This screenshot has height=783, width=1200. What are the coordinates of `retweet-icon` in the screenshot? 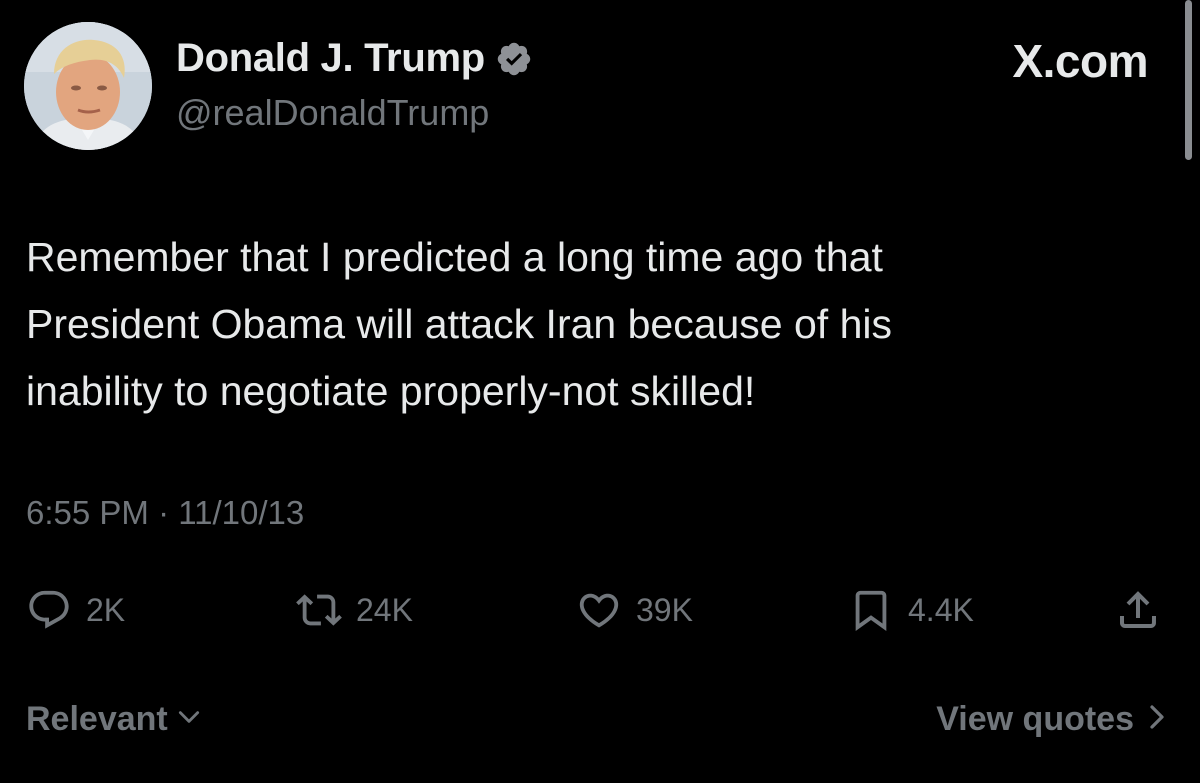 It's located at (319, 610).